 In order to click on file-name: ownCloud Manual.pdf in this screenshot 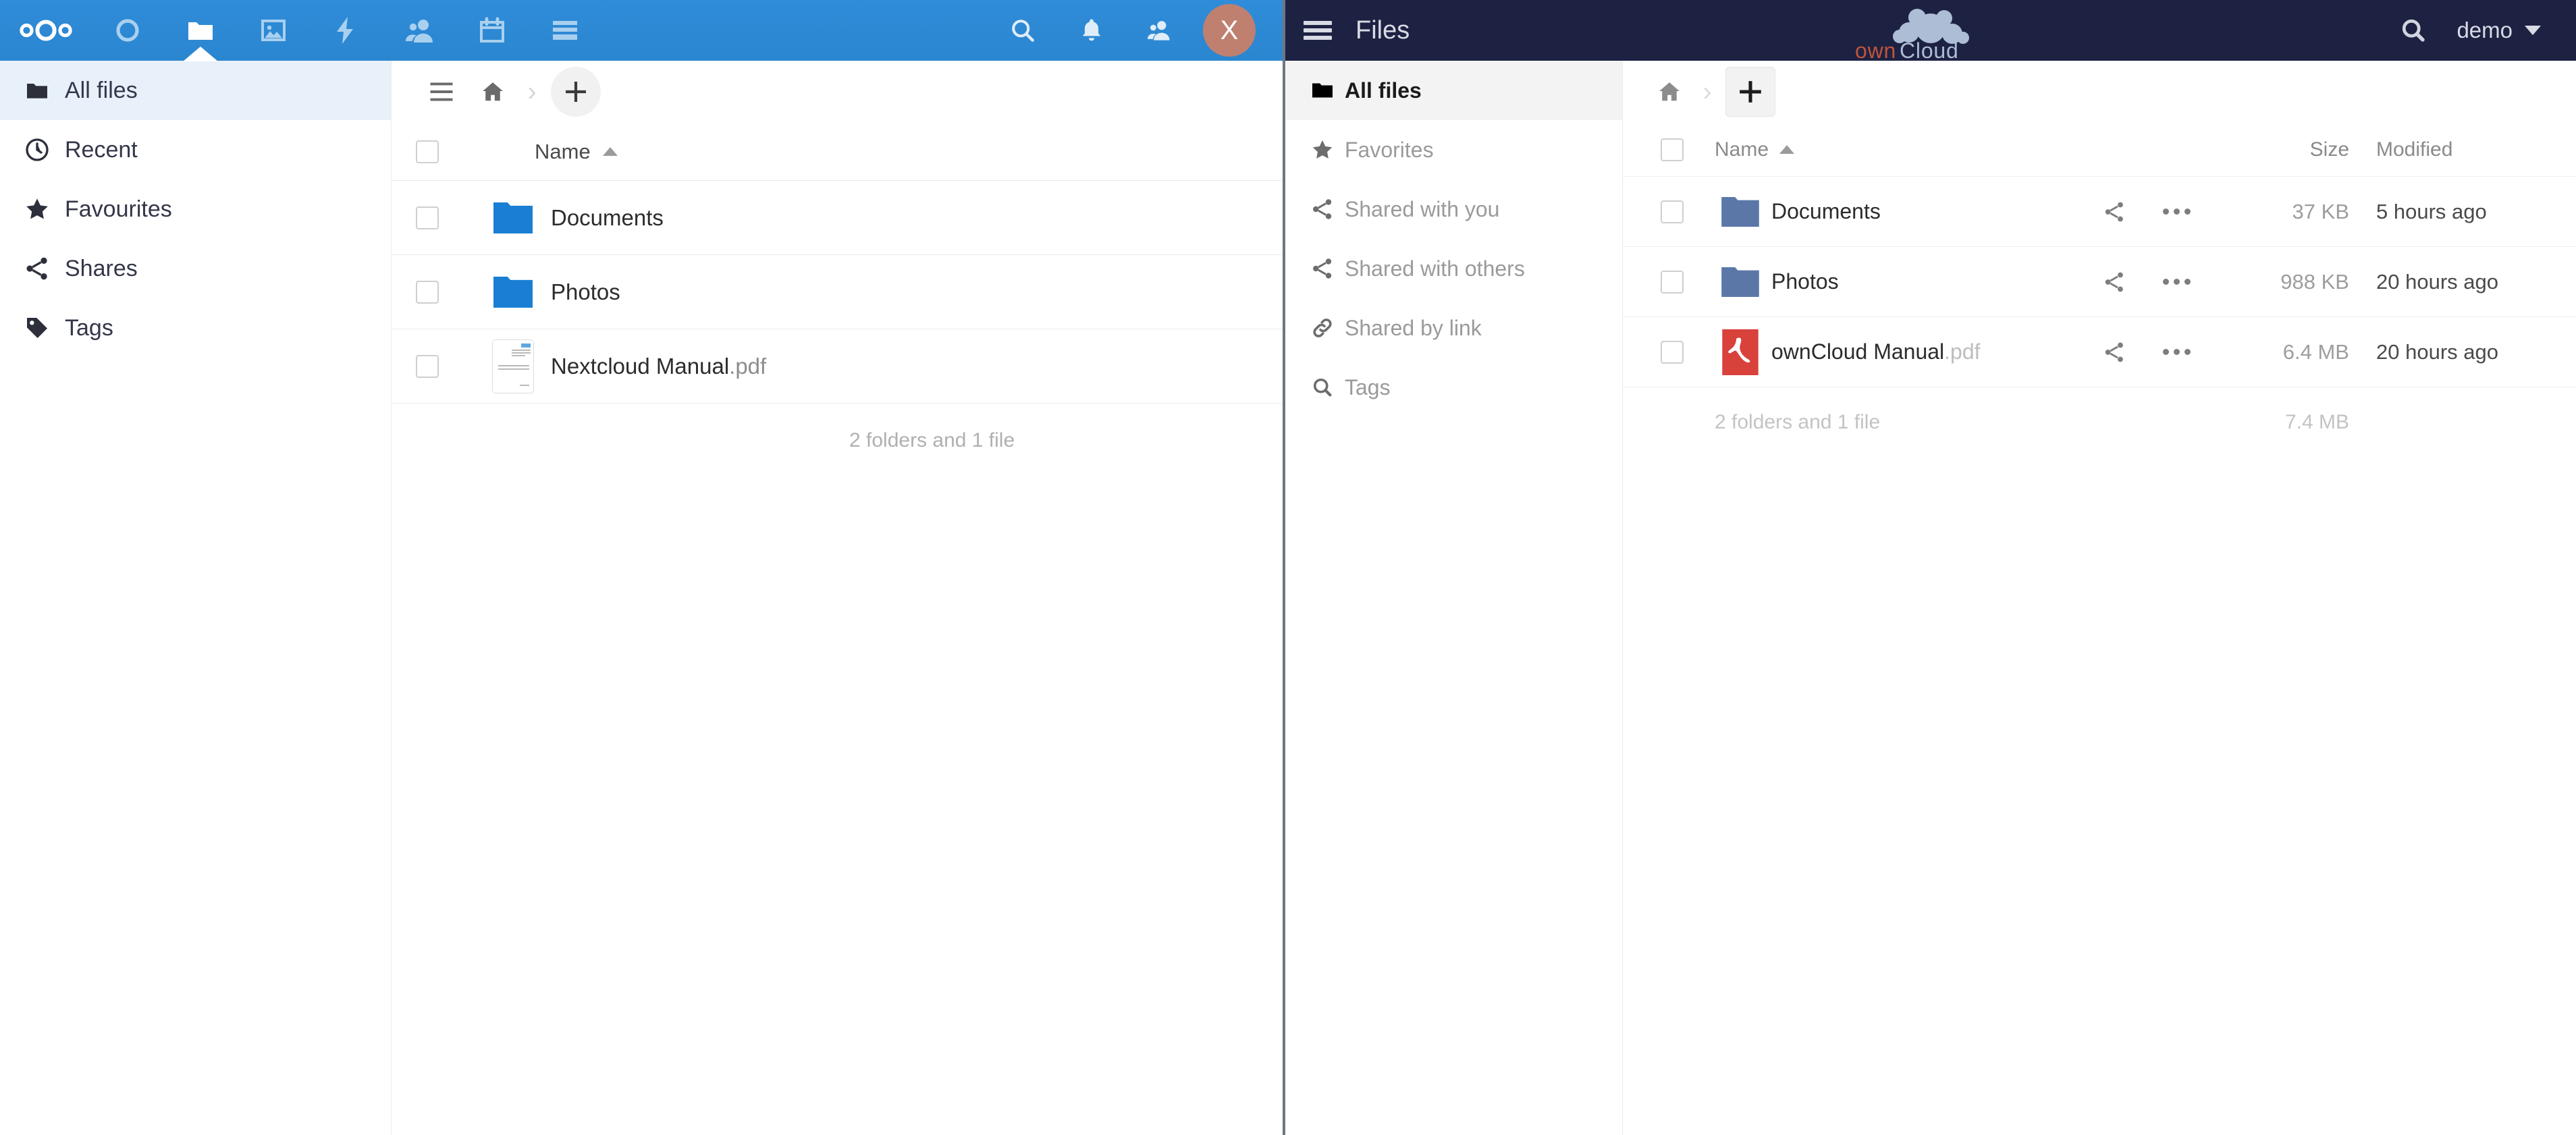, I will do `click(1876, 351)`.